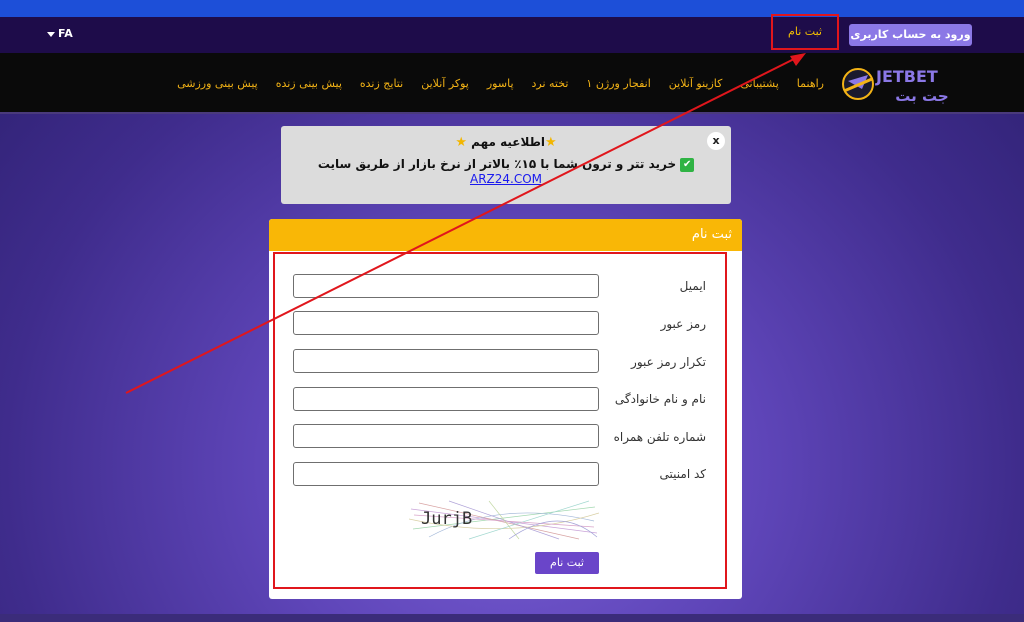 Image resolution: width=1024 pixels, height=622 pixels. I want to click on nav-item-online-poker: پوکر آنلاین, so click(445, 83).